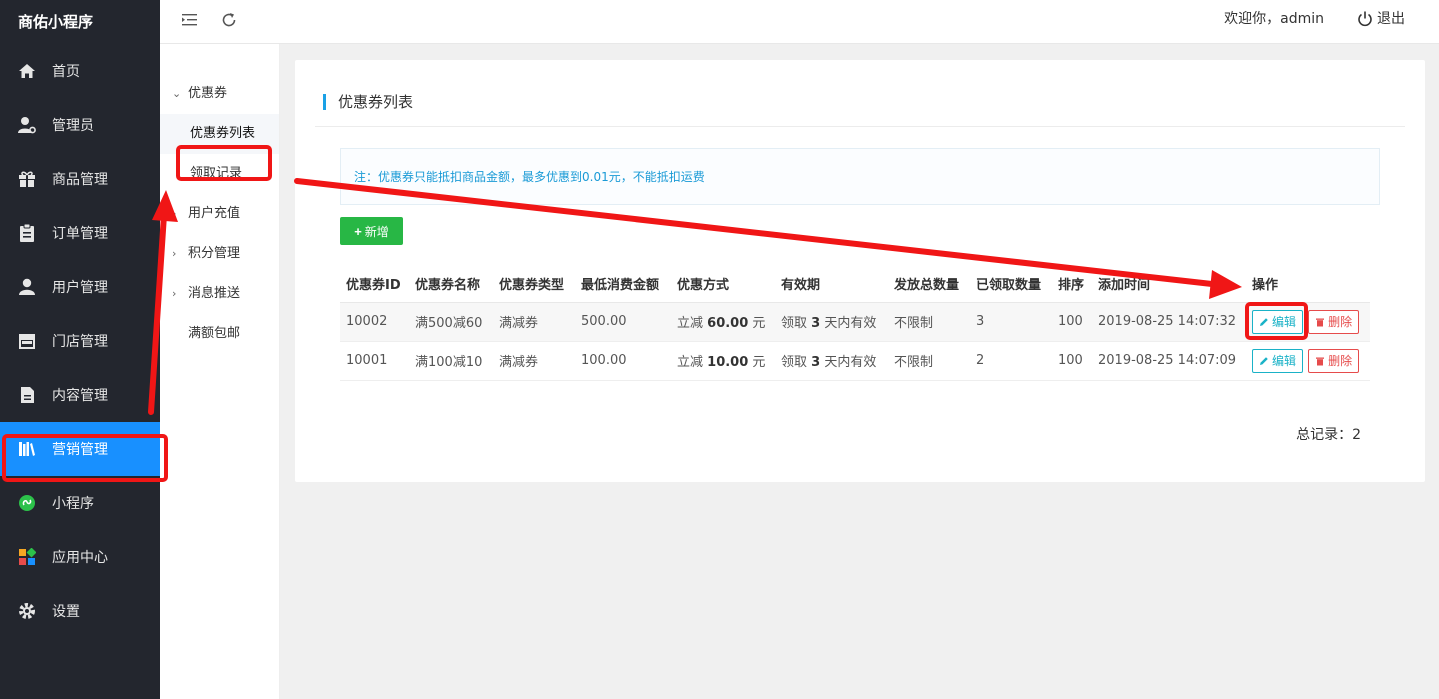 The image size is (1439, 699). Describe the element at coordinates (1340, 322) in the screenshot. I see `delete-label: 删除` at that location.